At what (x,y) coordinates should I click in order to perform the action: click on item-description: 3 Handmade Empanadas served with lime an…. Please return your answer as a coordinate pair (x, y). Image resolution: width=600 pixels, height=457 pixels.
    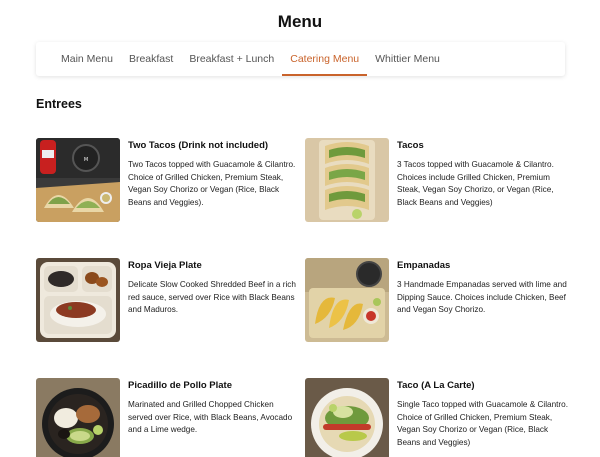
    Looking at the image, I should click on (482, 297).